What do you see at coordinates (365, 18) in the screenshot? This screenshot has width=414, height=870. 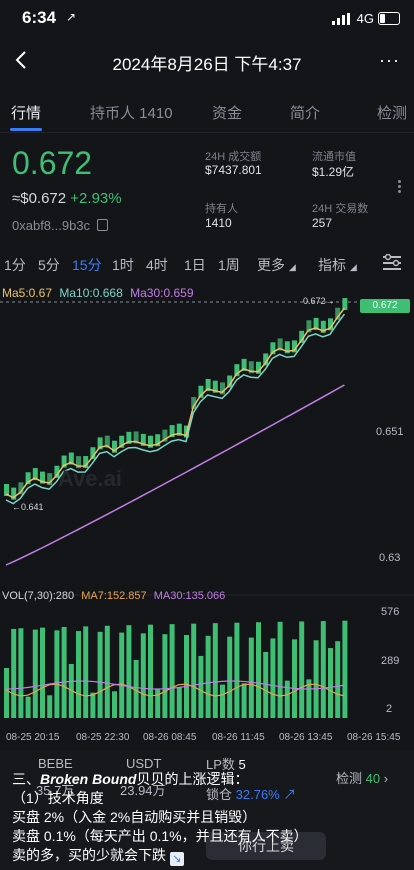 I see `network-label: 4G` at bounding box center [365, 18].